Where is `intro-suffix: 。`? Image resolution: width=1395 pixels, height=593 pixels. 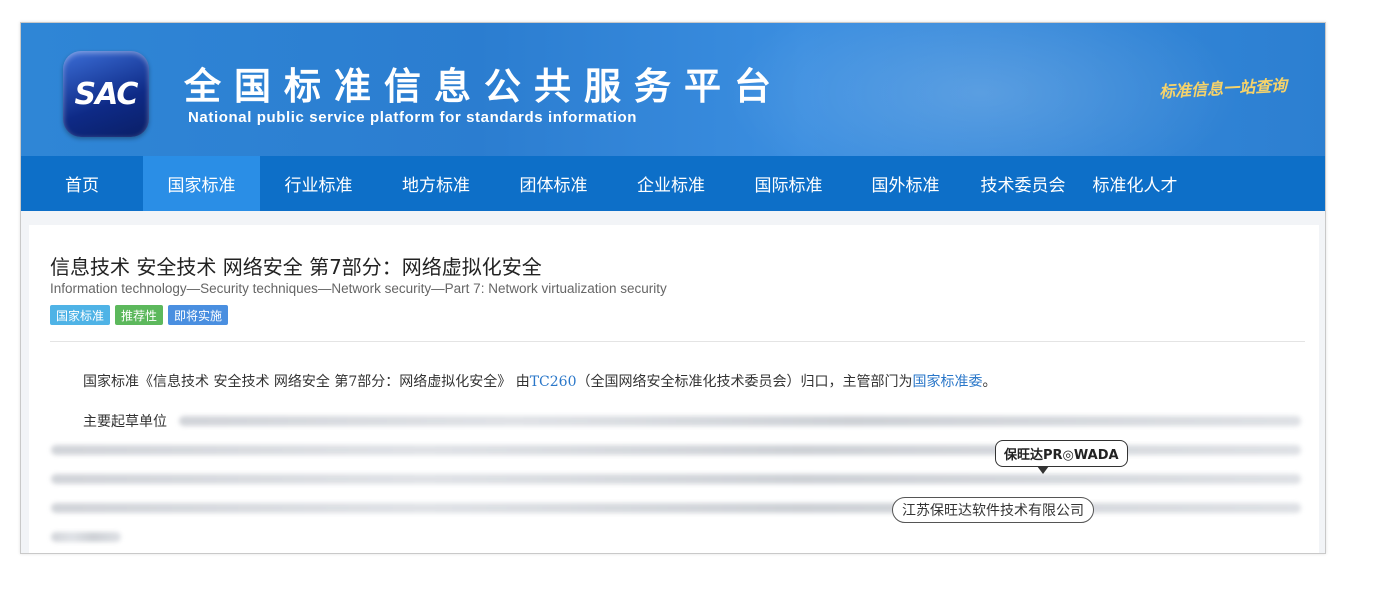
intro-suffix: 。 is located at coordinates (989, 382).